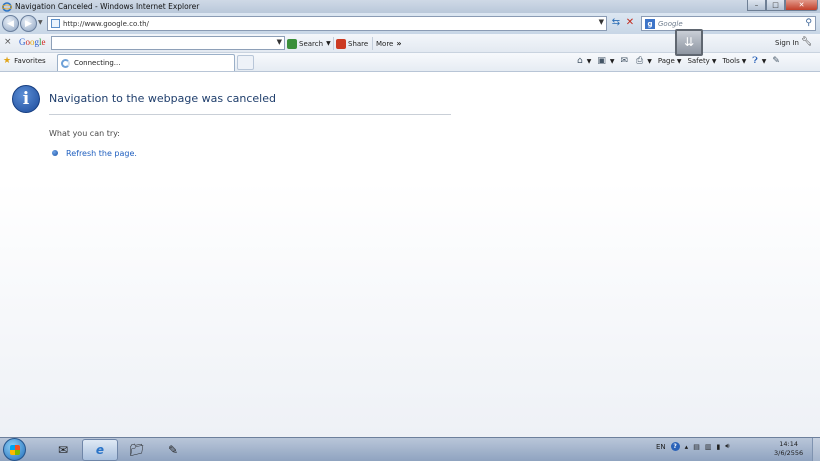 This screenshot has width=820, height=461. I want to click on clock: 14:14 3/6/2556, so click(788, 449).